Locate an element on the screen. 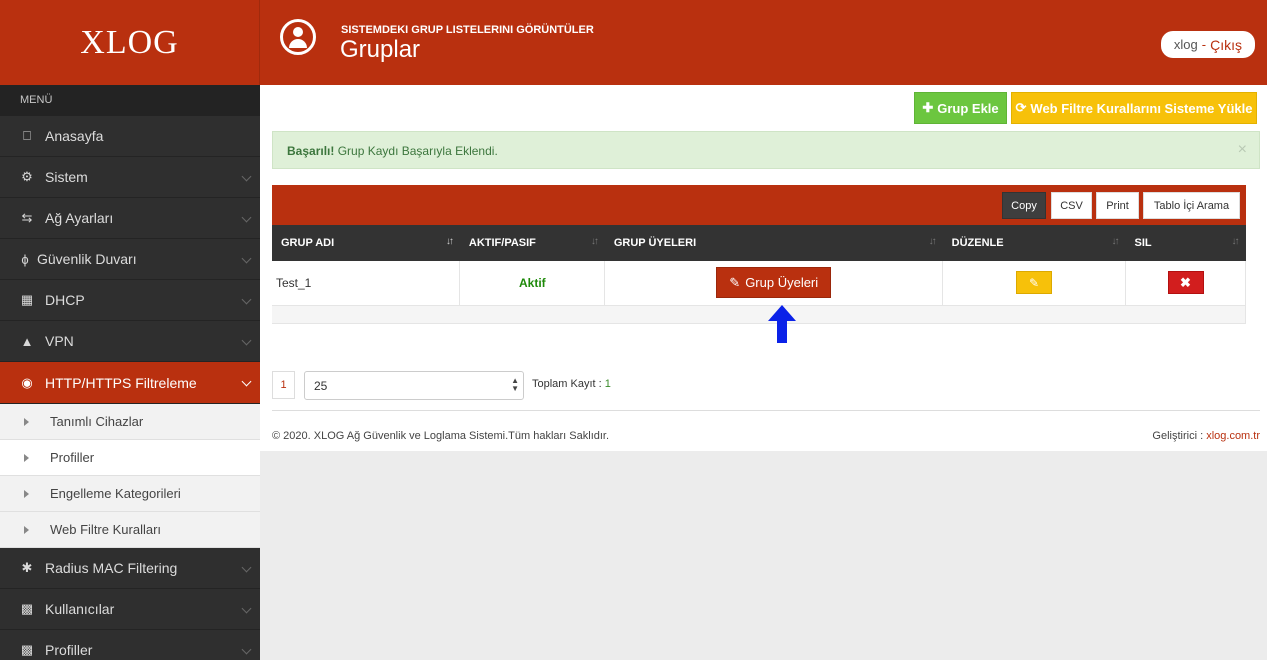 This screenshot has width=1267, height=660. edit-cell: ✎ is located at coordinates (1034, 283).